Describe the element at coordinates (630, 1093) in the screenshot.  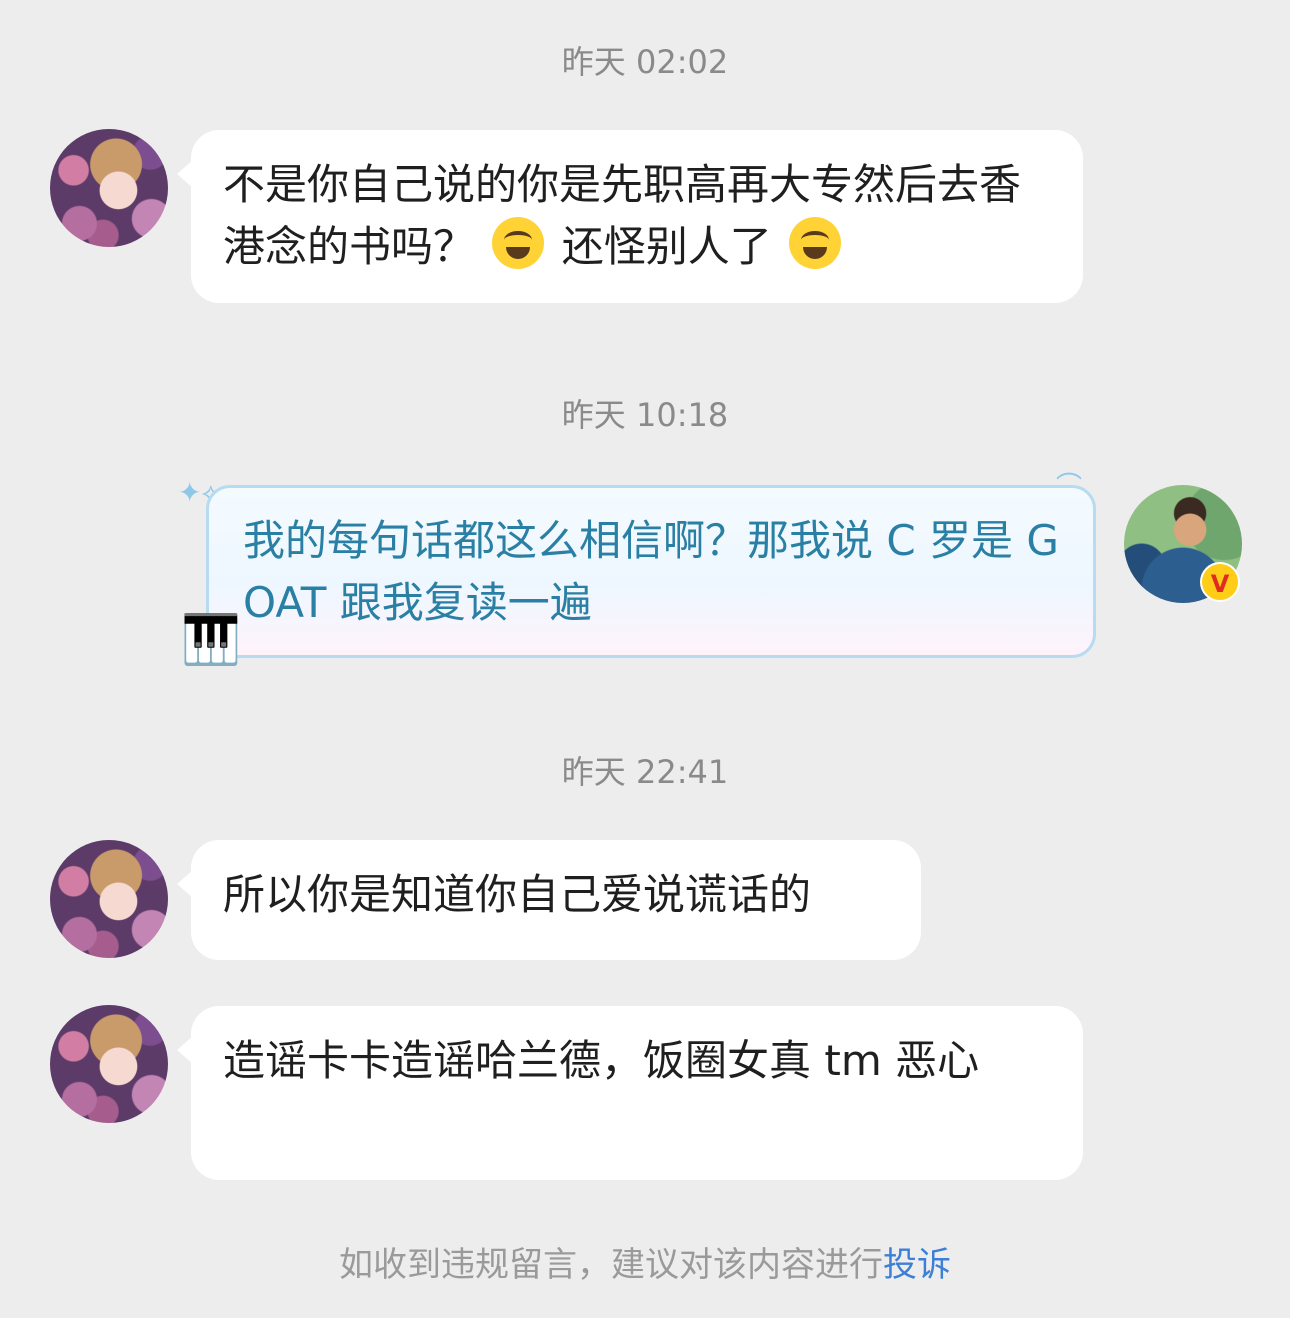
I see `message-bubble-3: 造谣卡卡造谣哈兰德，饭圈女真 tm 恶心` at that location.